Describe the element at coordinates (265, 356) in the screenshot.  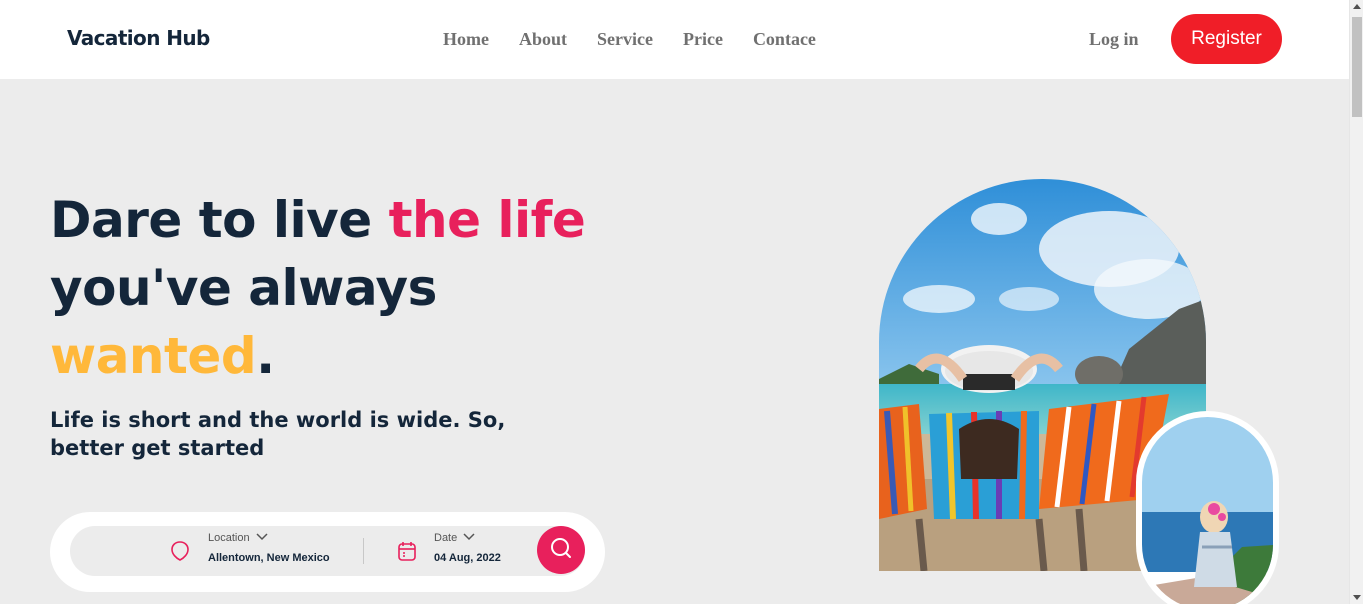
I see `headline-period: .` at that location.